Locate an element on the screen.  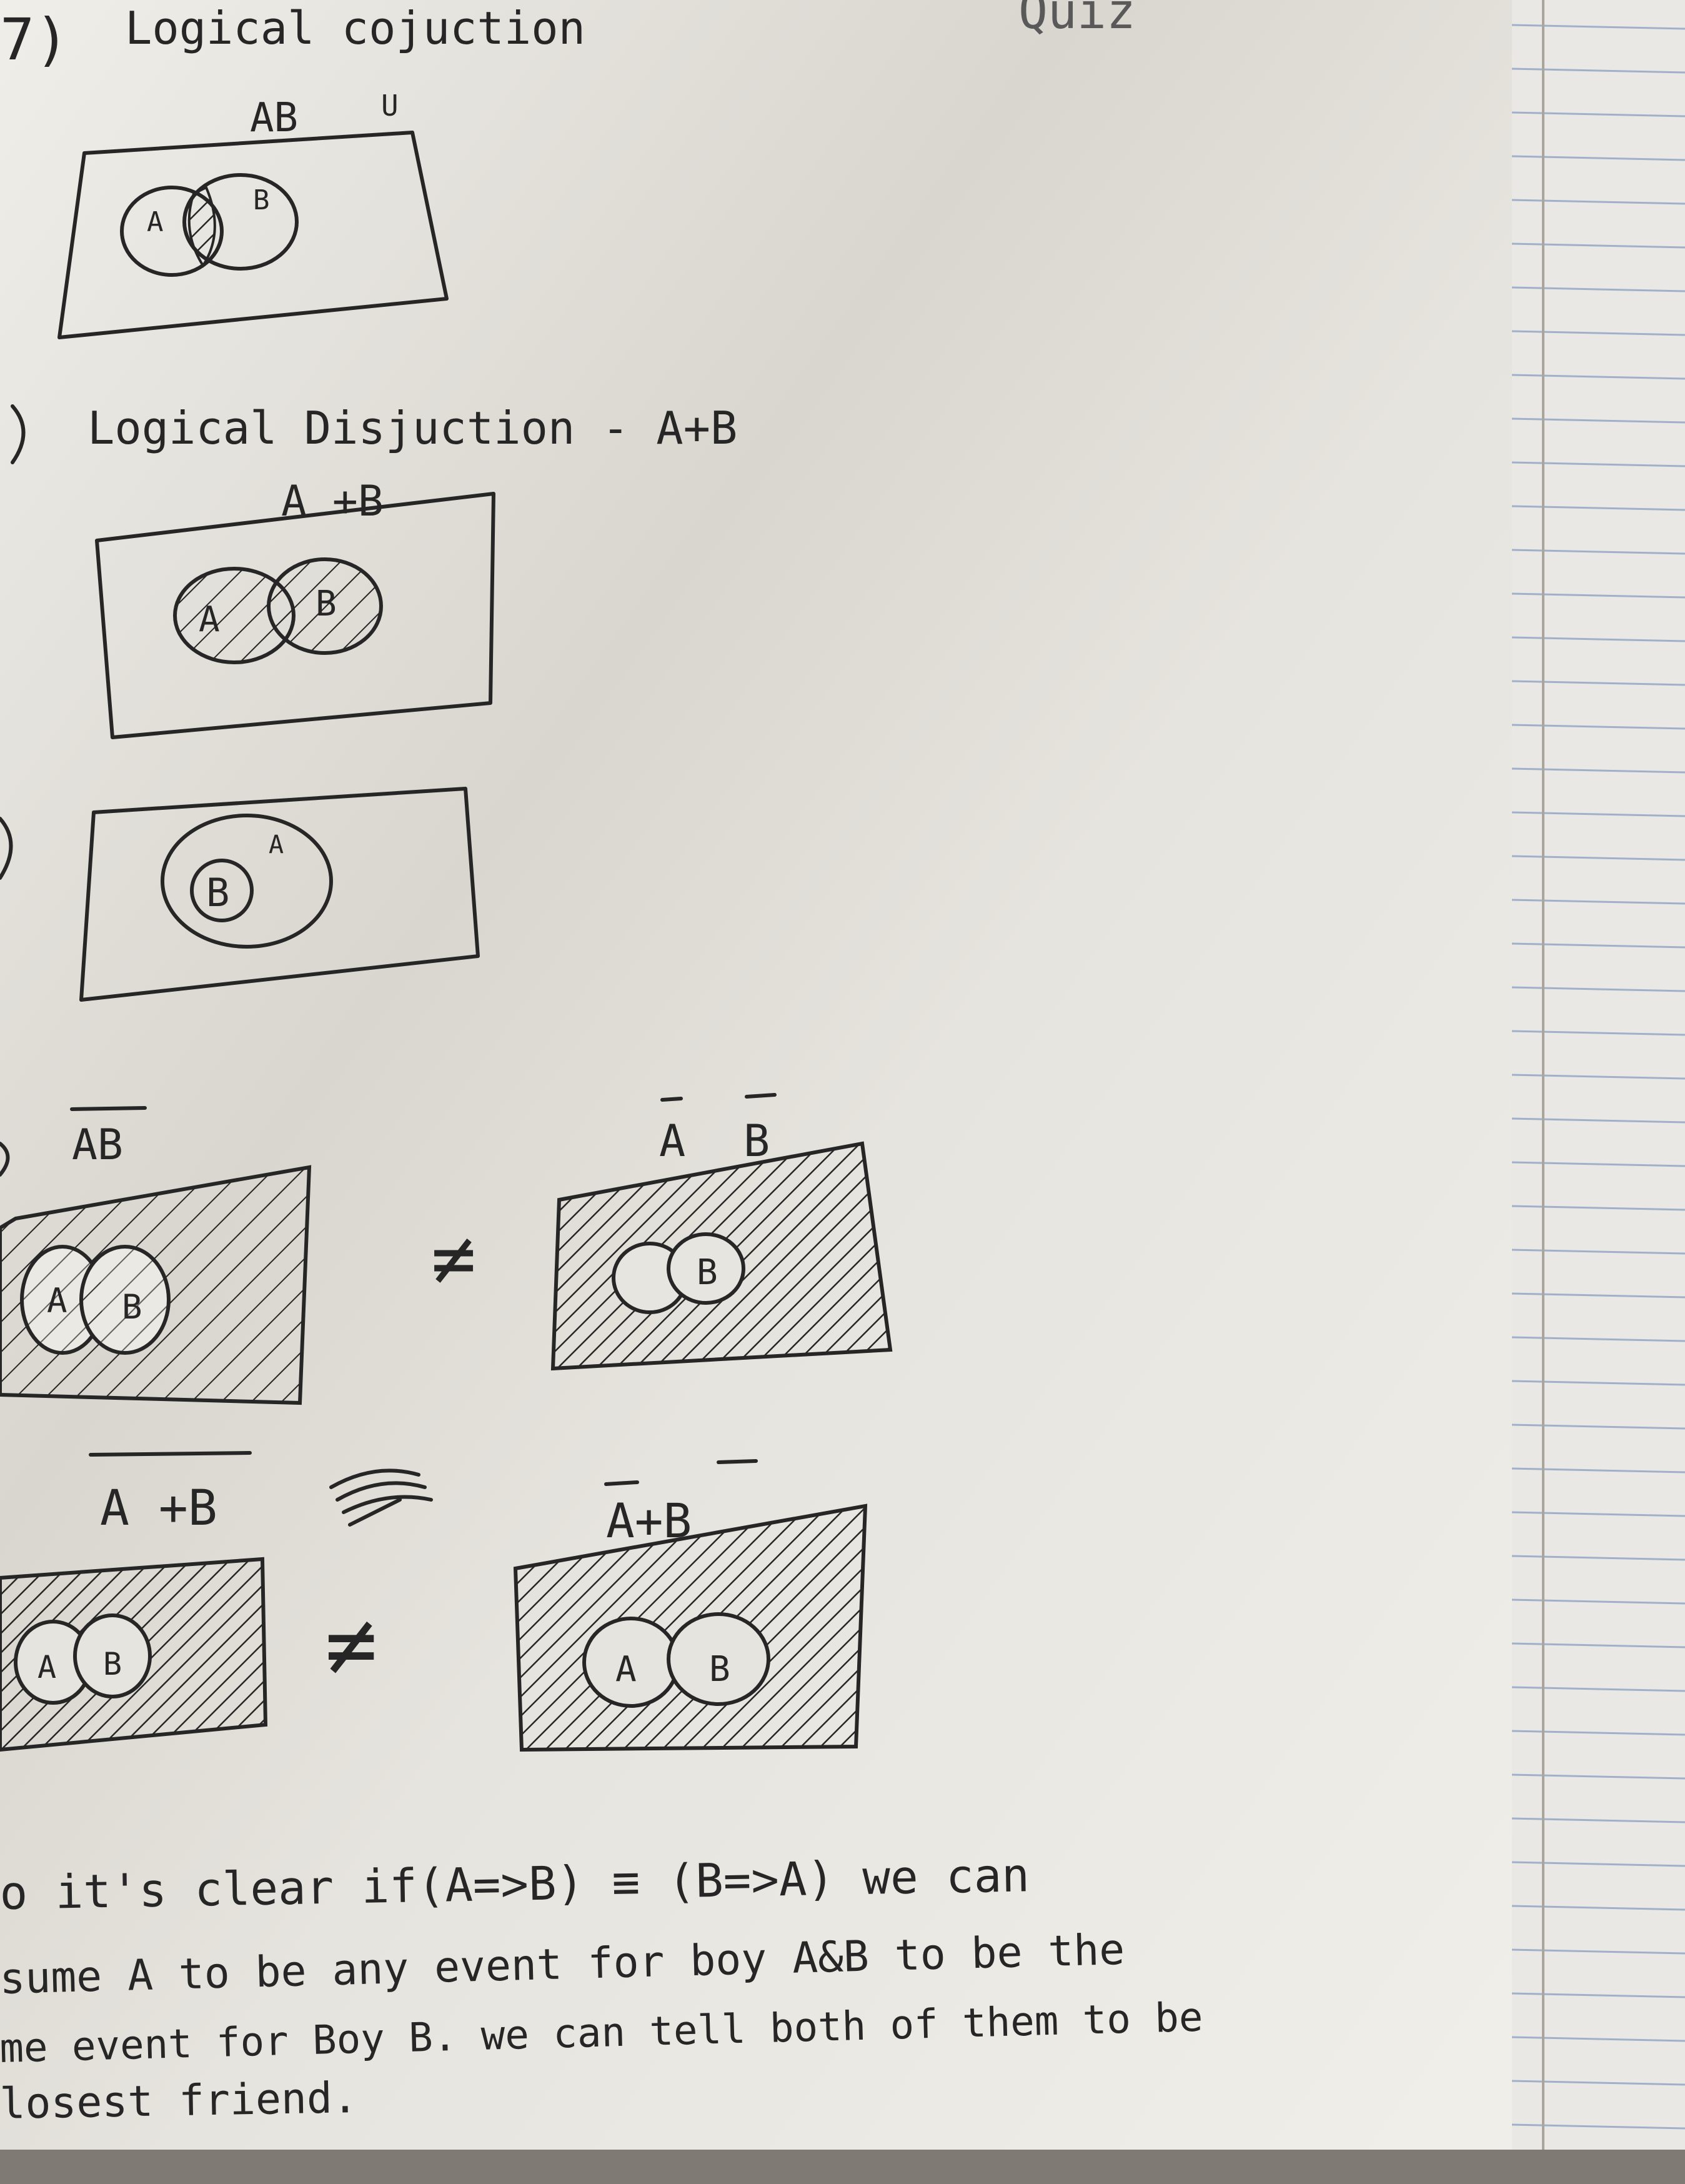
complement-product-right-expression-b: B is located at coordinates (756, 1141).